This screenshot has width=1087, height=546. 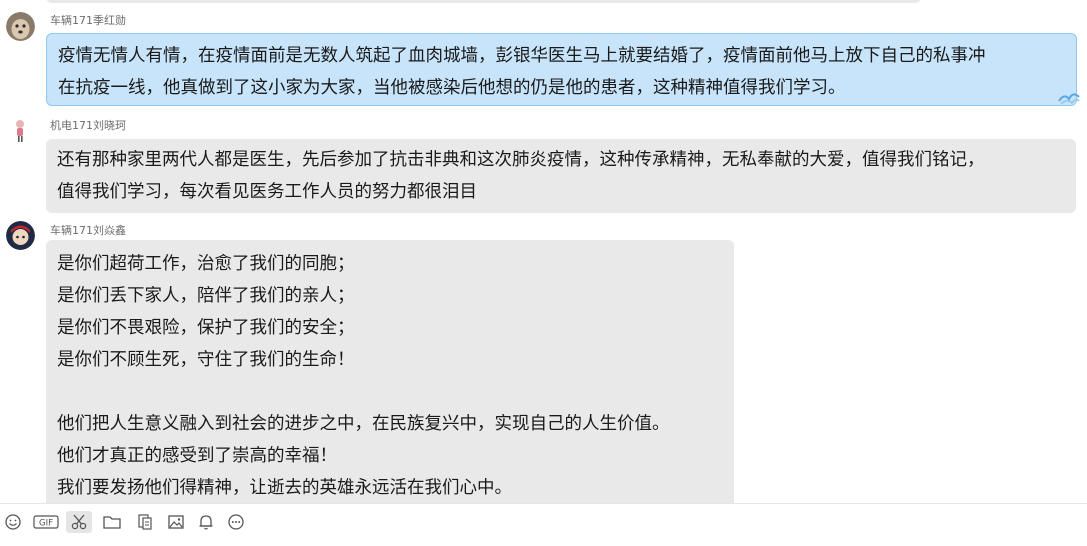 I want to click on bell-icon, so click(x=206, y=522).